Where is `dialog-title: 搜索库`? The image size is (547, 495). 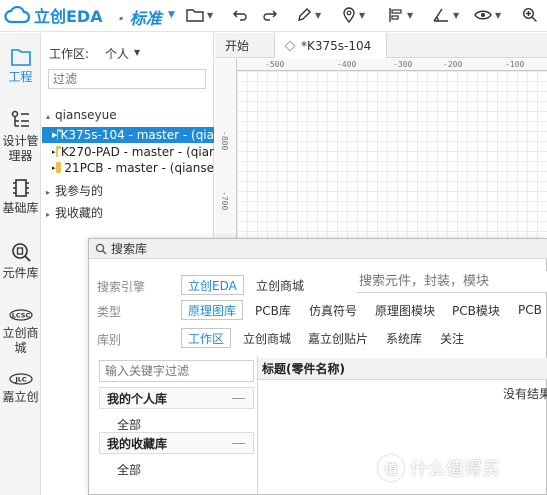
dialog-title: 搜索库 is located at coordinates (129, 249).